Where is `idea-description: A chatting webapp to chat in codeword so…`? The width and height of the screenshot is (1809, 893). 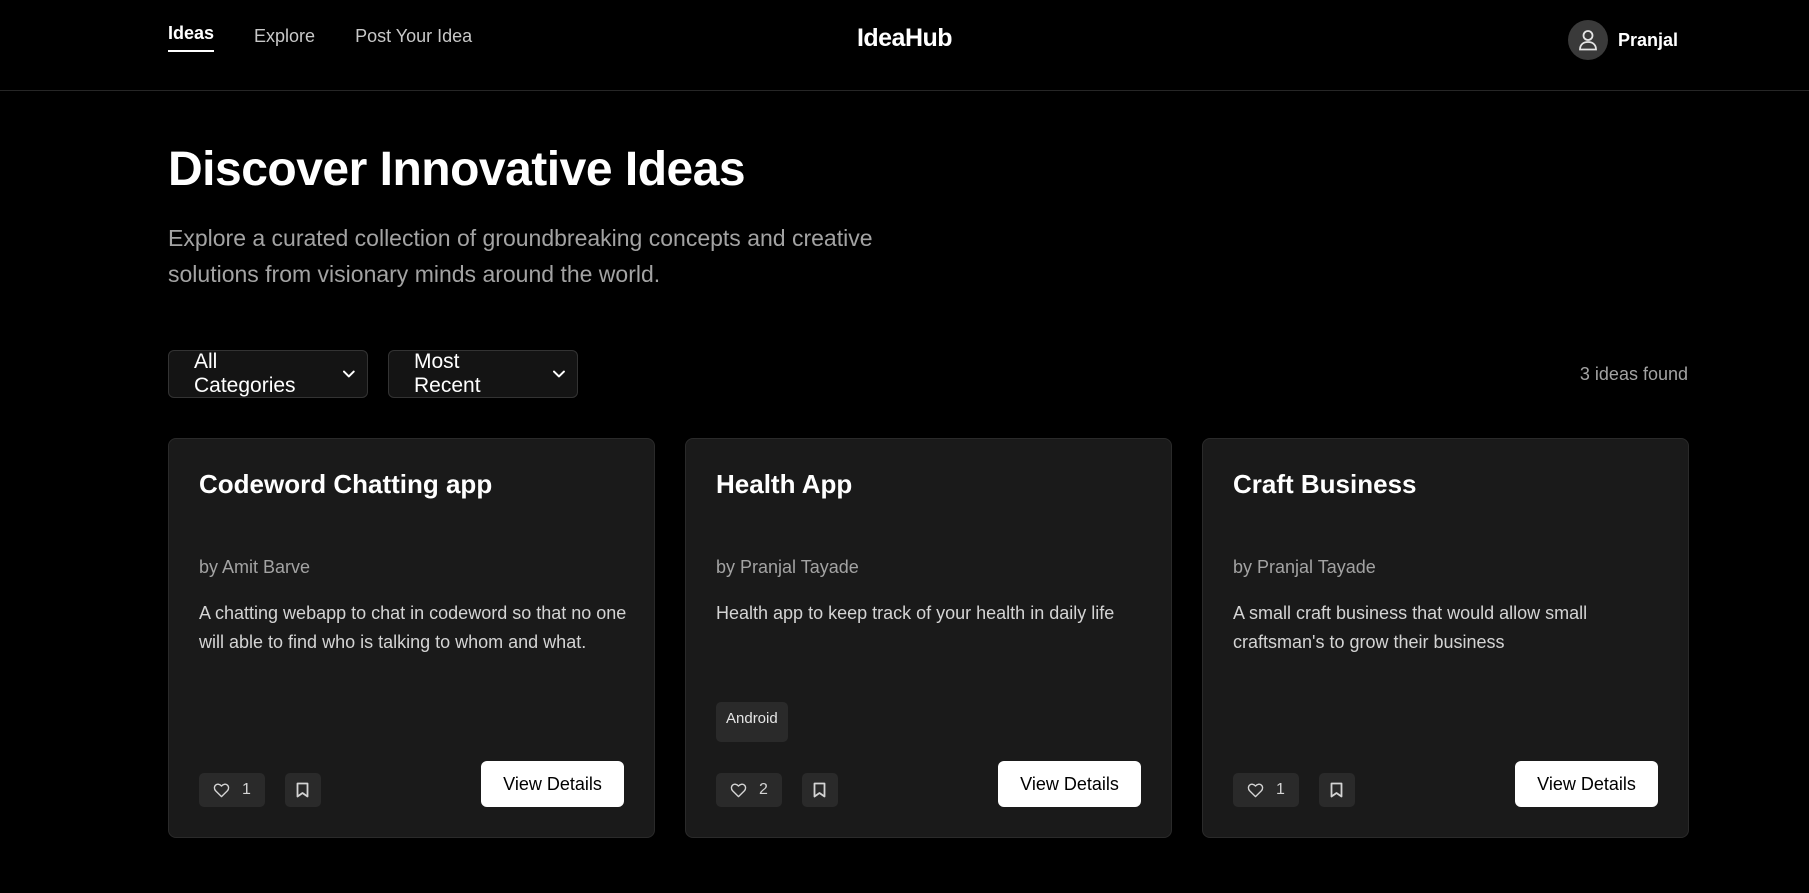
idea-description: A chatting webapp to chat in codeword so… is located at coordinates (413, 627).